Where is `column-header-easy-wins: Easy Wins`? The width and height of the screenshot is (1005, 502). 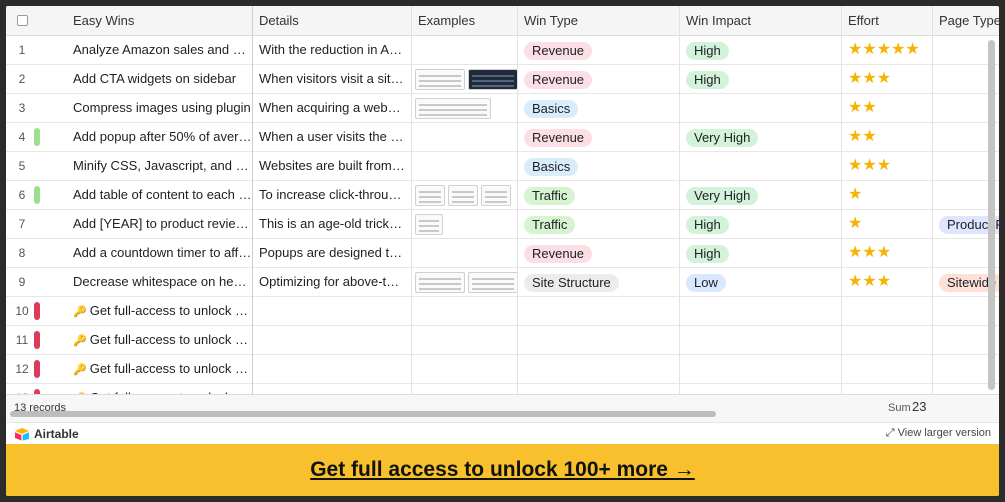 column-header-easy-wins: Easy Wins is located at coordinates (159, 21).